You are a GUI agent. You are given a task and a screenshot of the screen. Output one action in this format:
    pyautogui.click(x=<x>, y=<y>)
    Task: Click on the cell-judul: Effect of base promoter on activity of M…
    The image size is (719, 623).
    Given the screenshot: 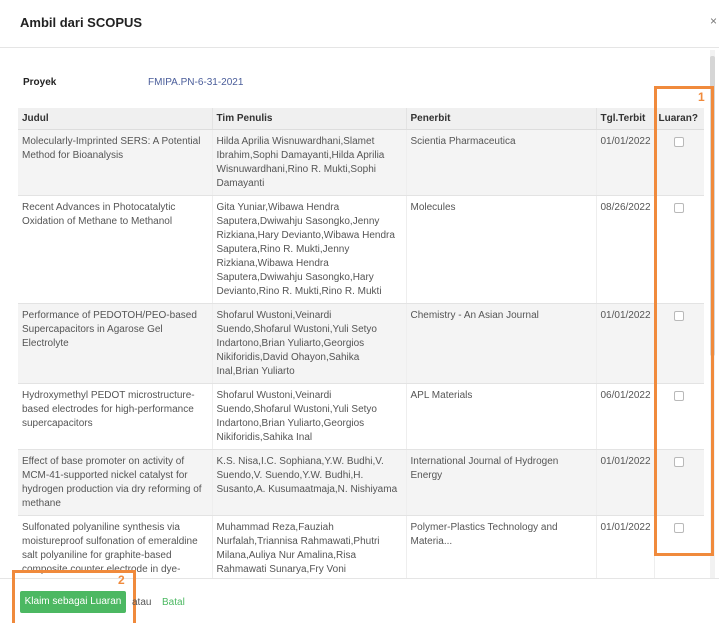 What is the action you would take?
    pyautogui.click(x=115, y=482)
    